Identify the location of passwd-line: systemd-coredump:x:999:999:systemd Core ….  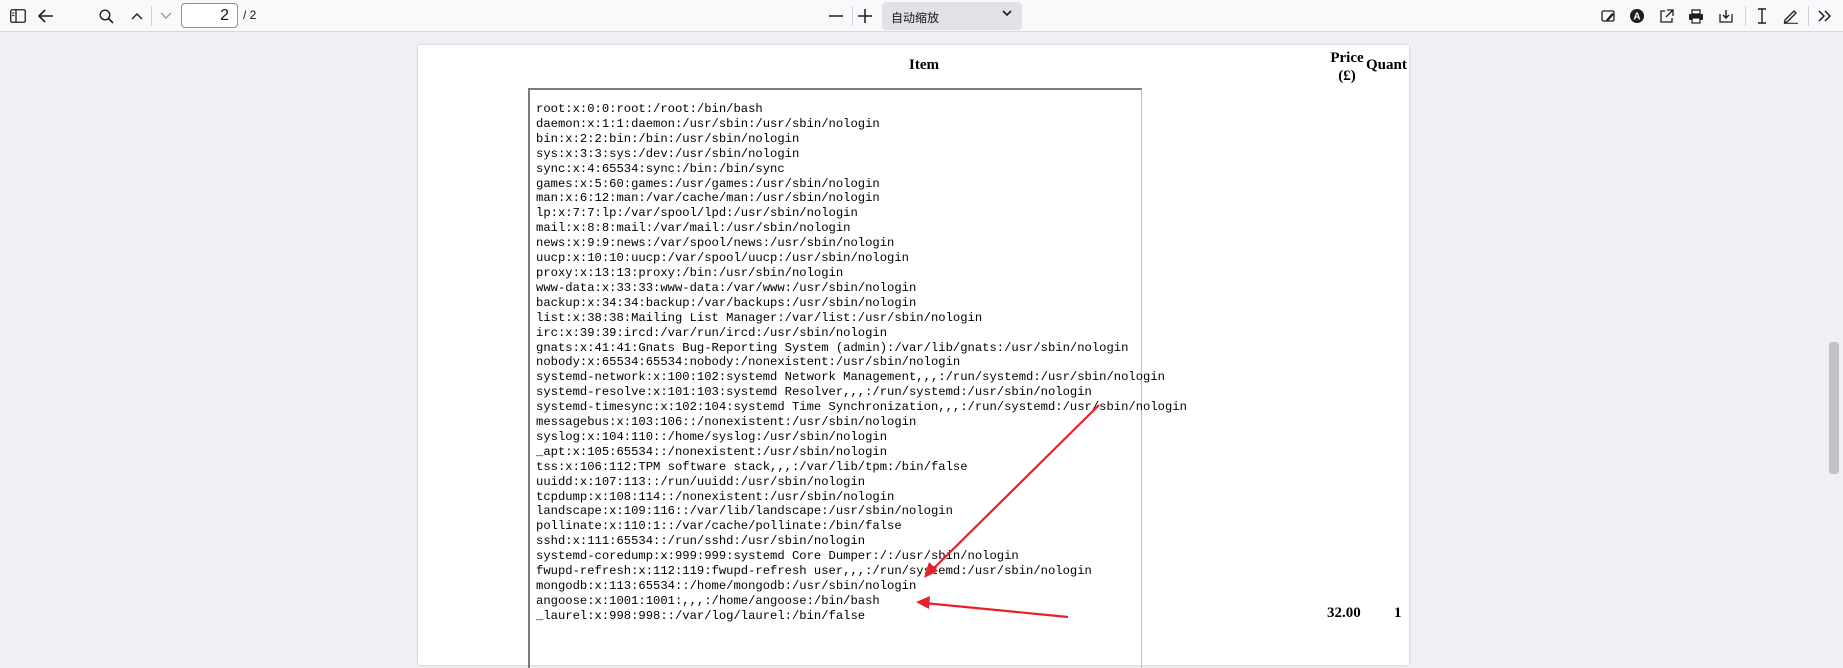
(777, 556).